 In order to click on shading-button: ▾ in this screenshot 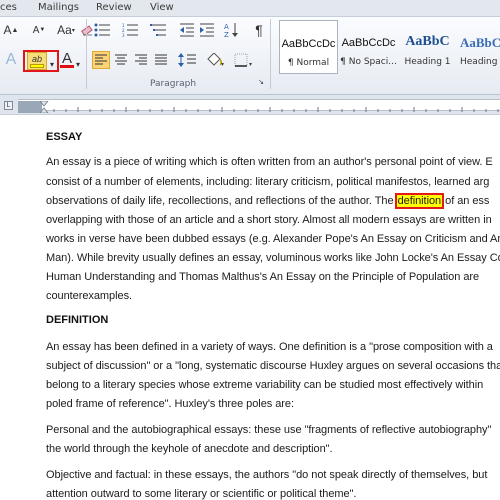, I will do `click(216, 60)`.